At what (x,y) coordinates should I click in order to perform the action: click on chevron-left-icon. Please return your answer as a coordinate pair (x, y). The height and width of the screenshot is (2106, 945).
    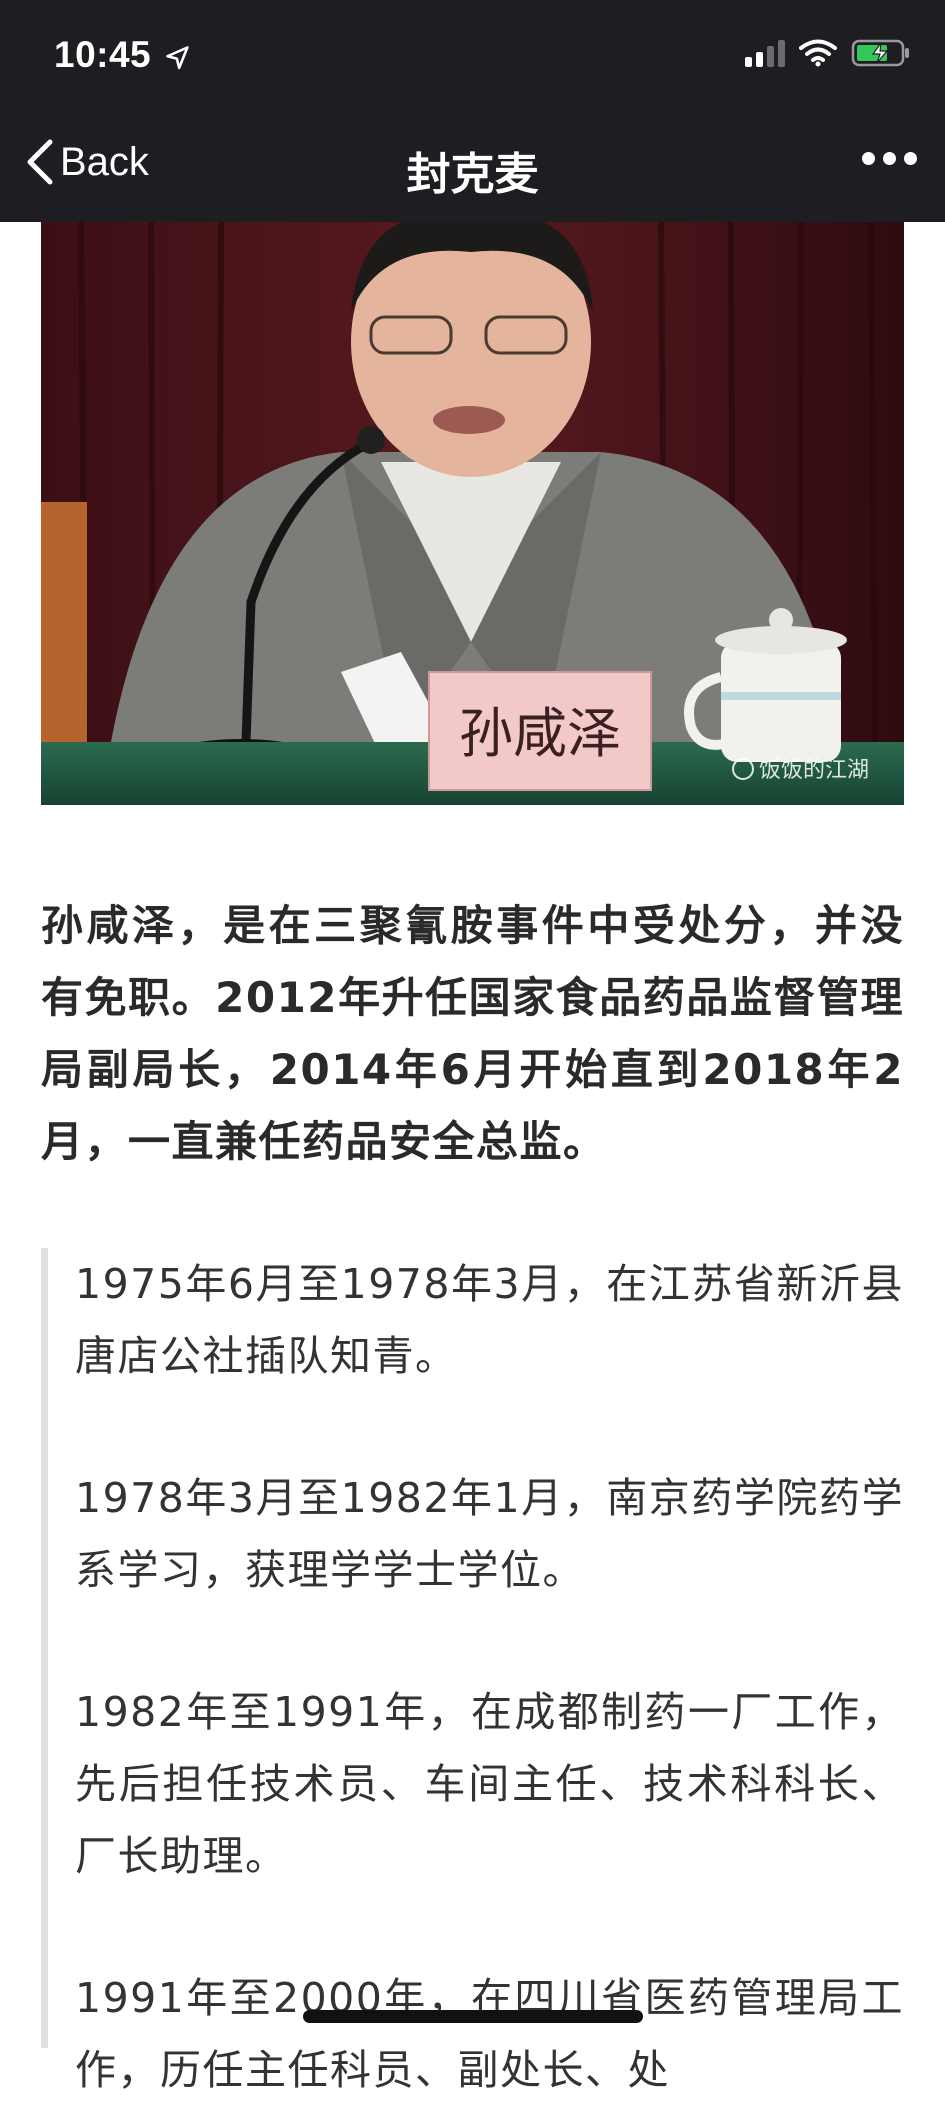
    Looking at the image, I should click on (40, 162).